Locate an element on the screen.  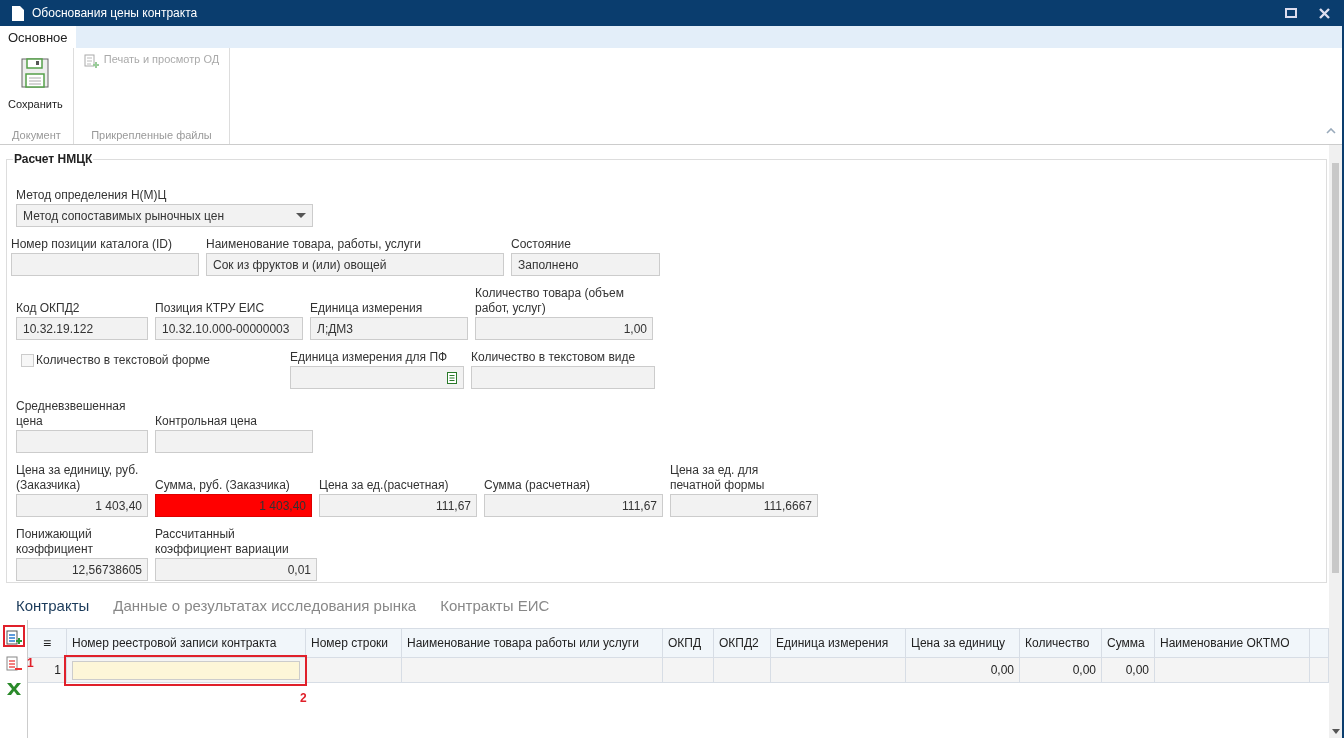
field-label: Метод определения Н(М)Ц is located at coordinates (92, 195).